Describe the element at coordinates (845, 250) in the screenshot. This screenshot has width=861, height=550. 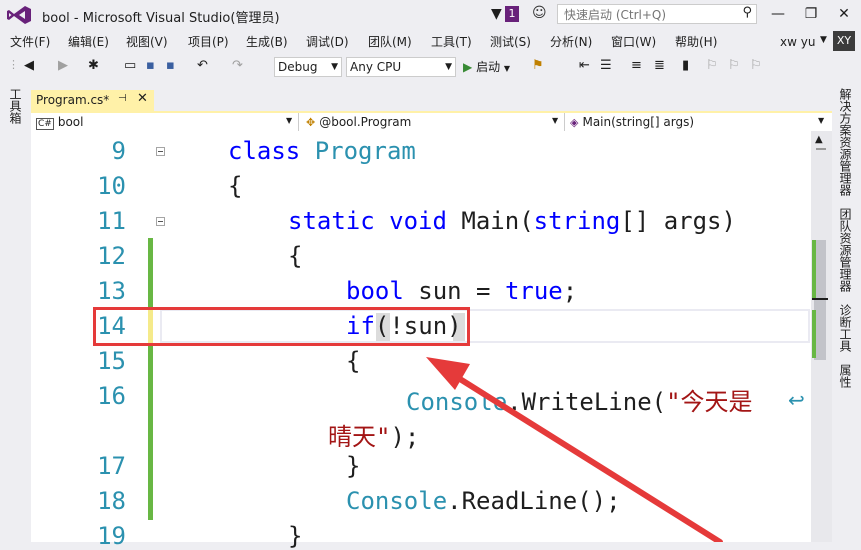
I see `team-explorer-tab: 团队资源管理器` at that location.